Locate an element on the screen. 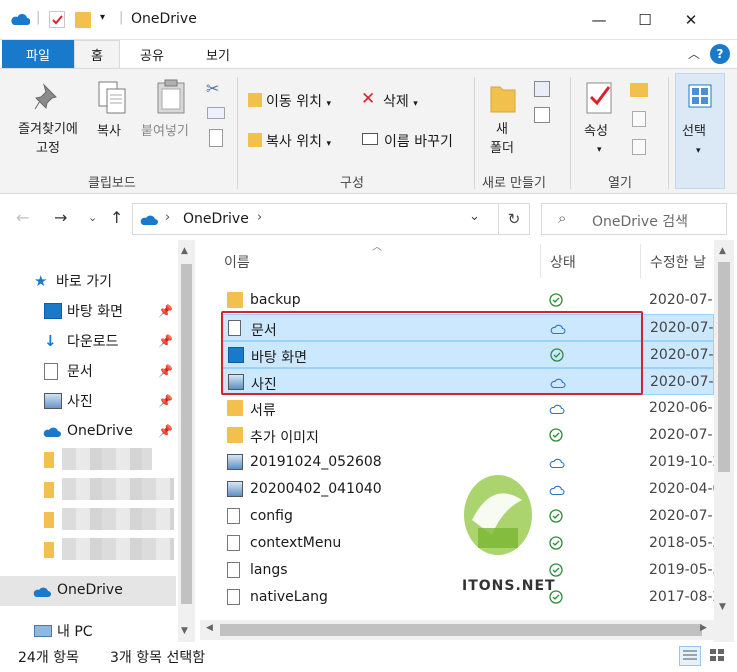  nav-item-onedrive: OneDrive 📌 is located at coordinates (88, 431).